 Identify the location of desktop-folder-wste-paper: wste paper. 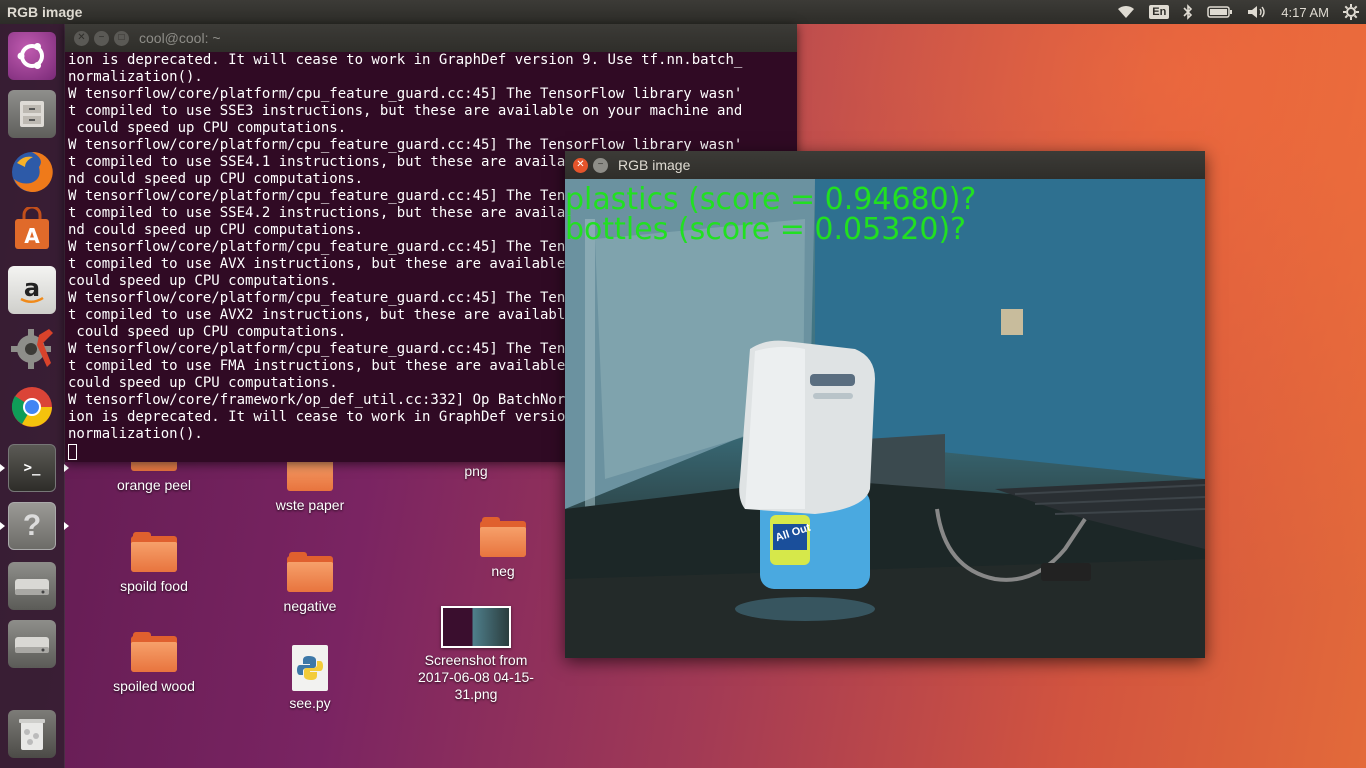
(310, 484).